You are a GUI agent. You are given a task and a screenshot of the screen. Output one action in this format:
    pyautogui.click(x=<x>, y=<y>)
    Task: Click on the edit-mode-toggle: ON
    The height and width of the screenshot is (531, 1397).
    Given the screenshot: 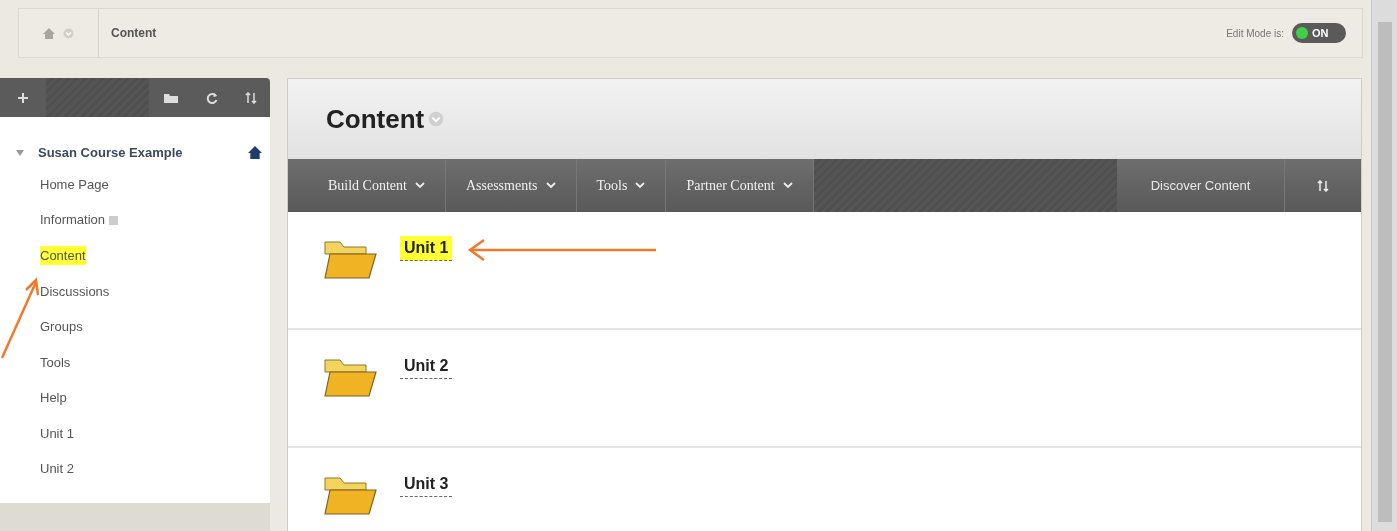 What is the action you would take?
    pyautogui.click(x=1319, y=33)
    